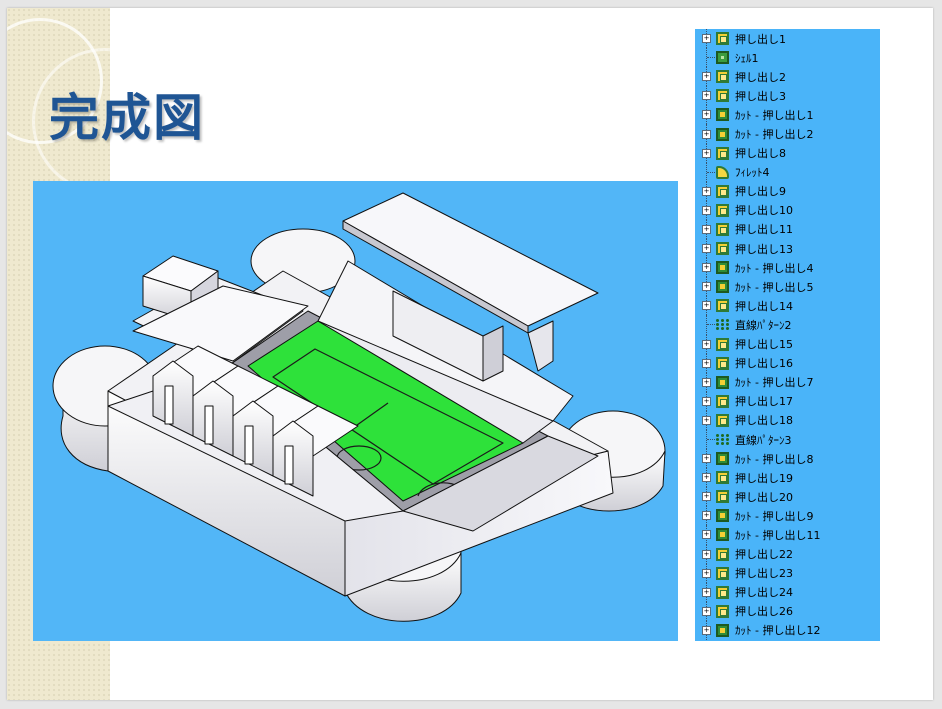 The height and width of the screenshot is (709, 942). Describe the element at coordinates (722, 58) in the screenshot. I see `shell-icon` at that location.